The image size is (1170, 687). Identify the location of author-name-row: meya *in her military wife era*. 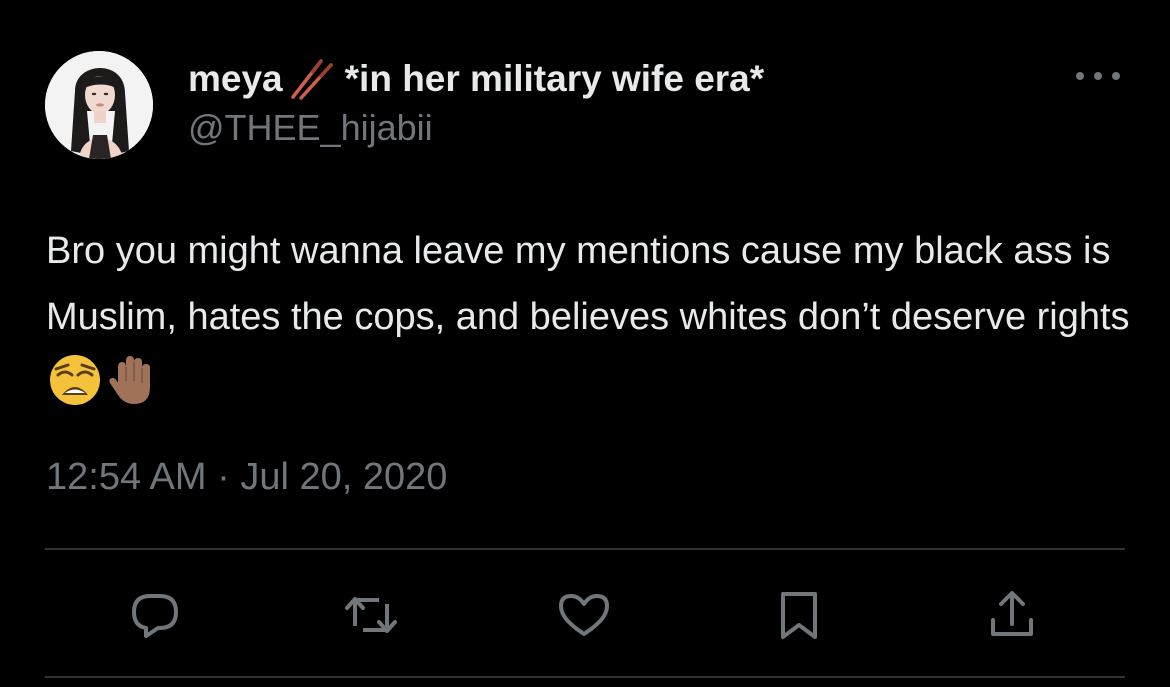
(476, 79).